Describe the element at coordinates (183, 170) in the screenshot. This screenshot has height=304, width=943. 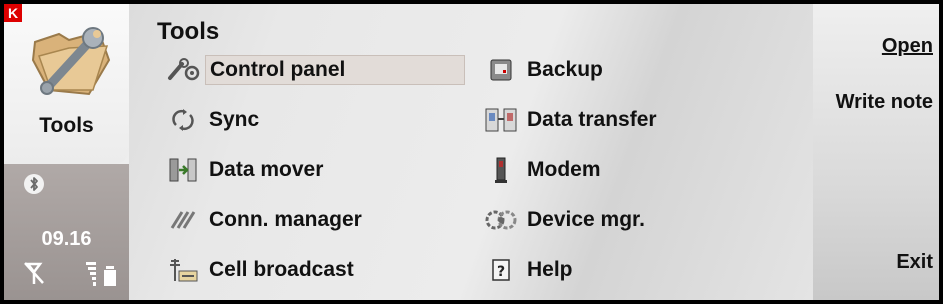
I see `data-mover-icon` at that location.